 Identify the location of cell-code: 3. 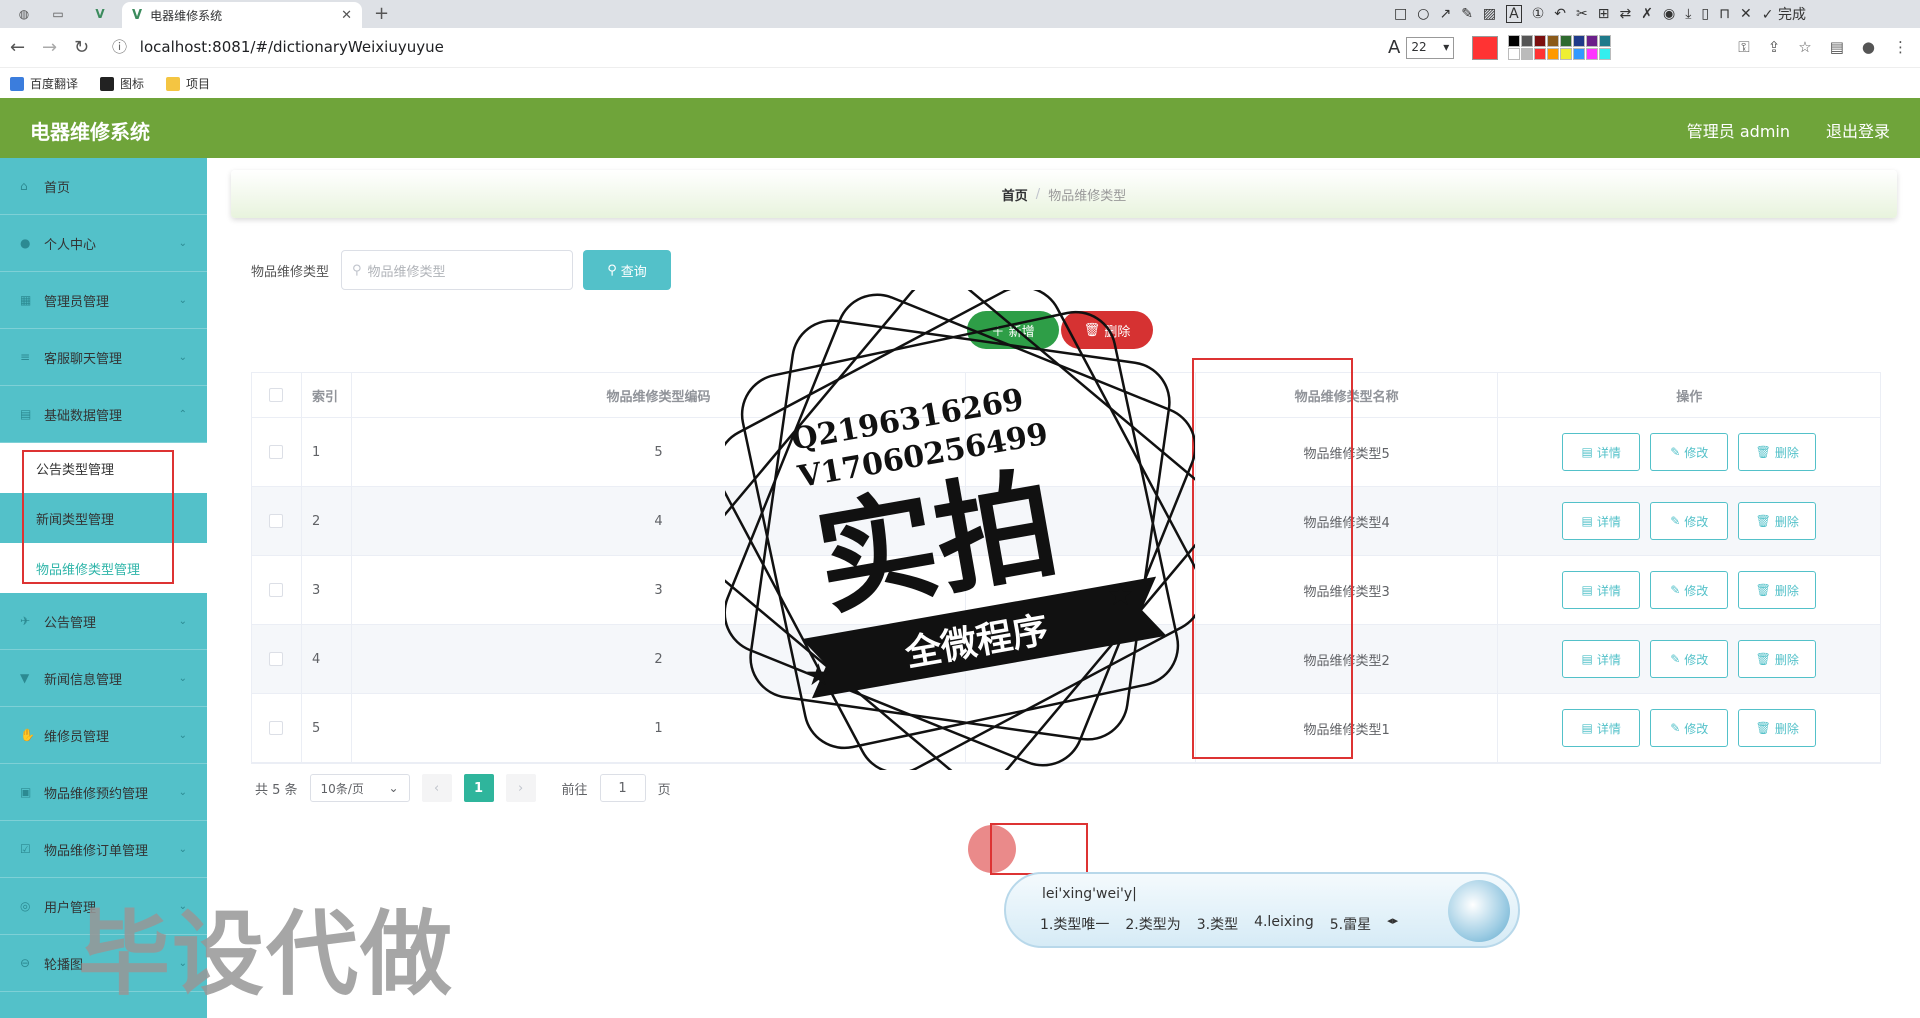
(659, 590).